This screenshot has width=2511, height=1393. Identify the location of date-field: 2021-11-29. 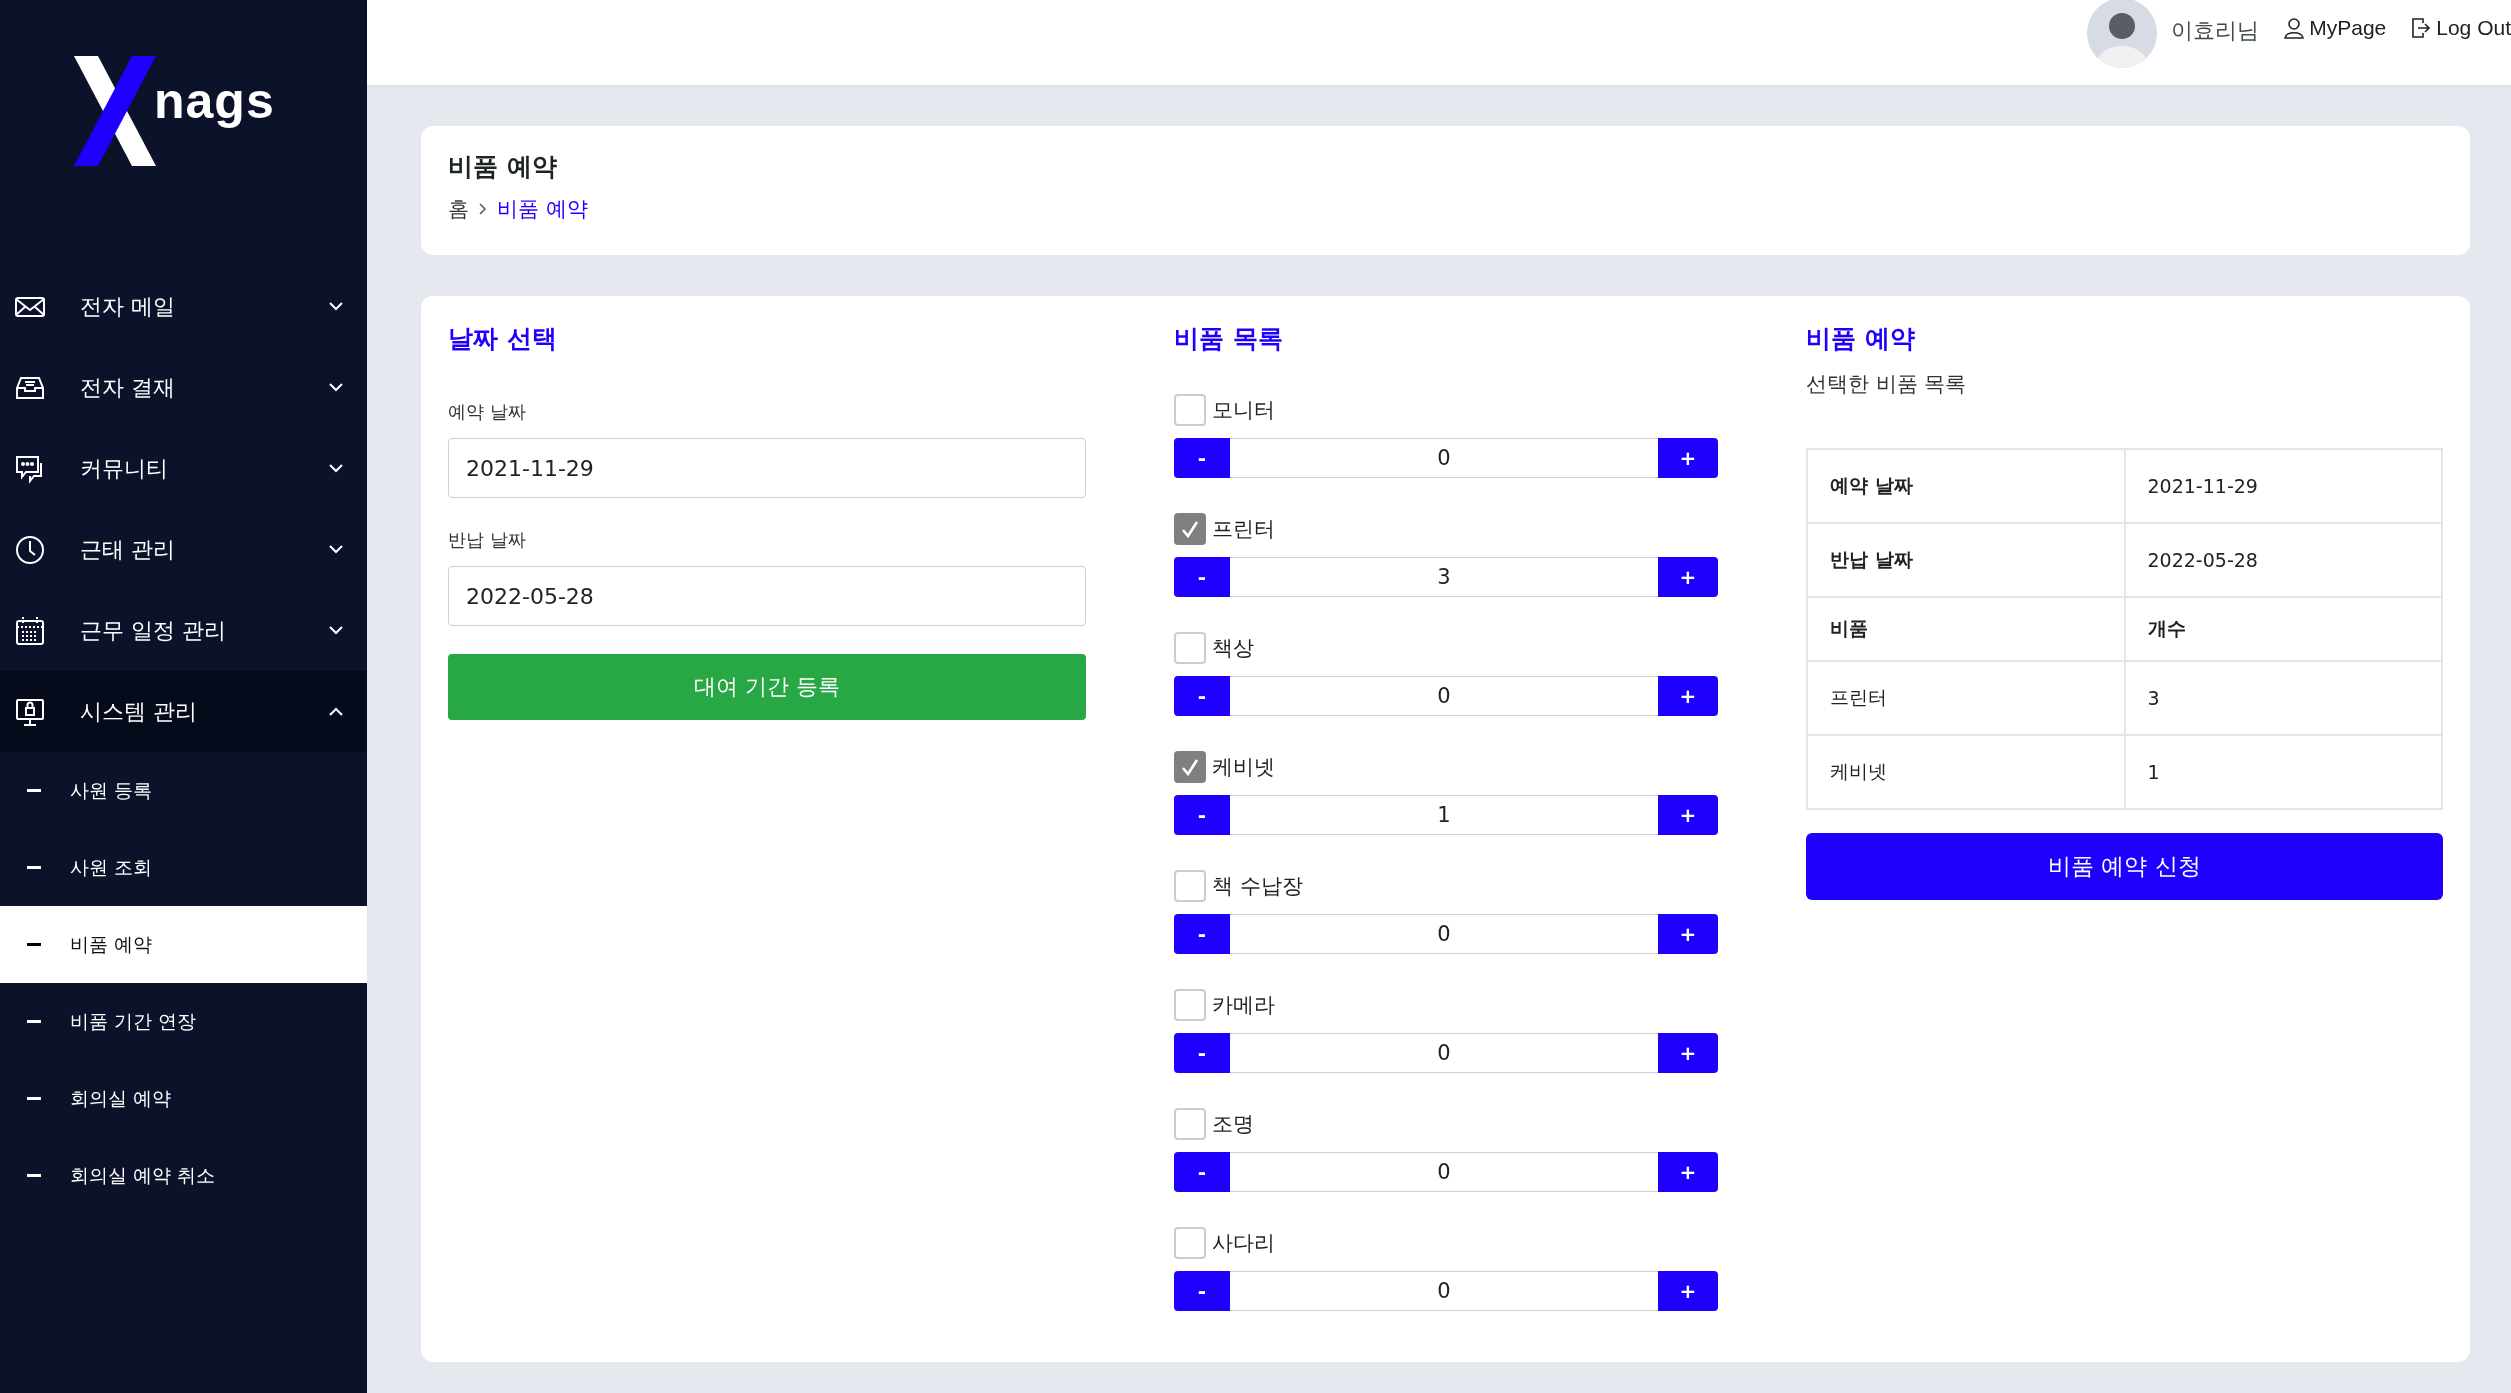
(767, 468).